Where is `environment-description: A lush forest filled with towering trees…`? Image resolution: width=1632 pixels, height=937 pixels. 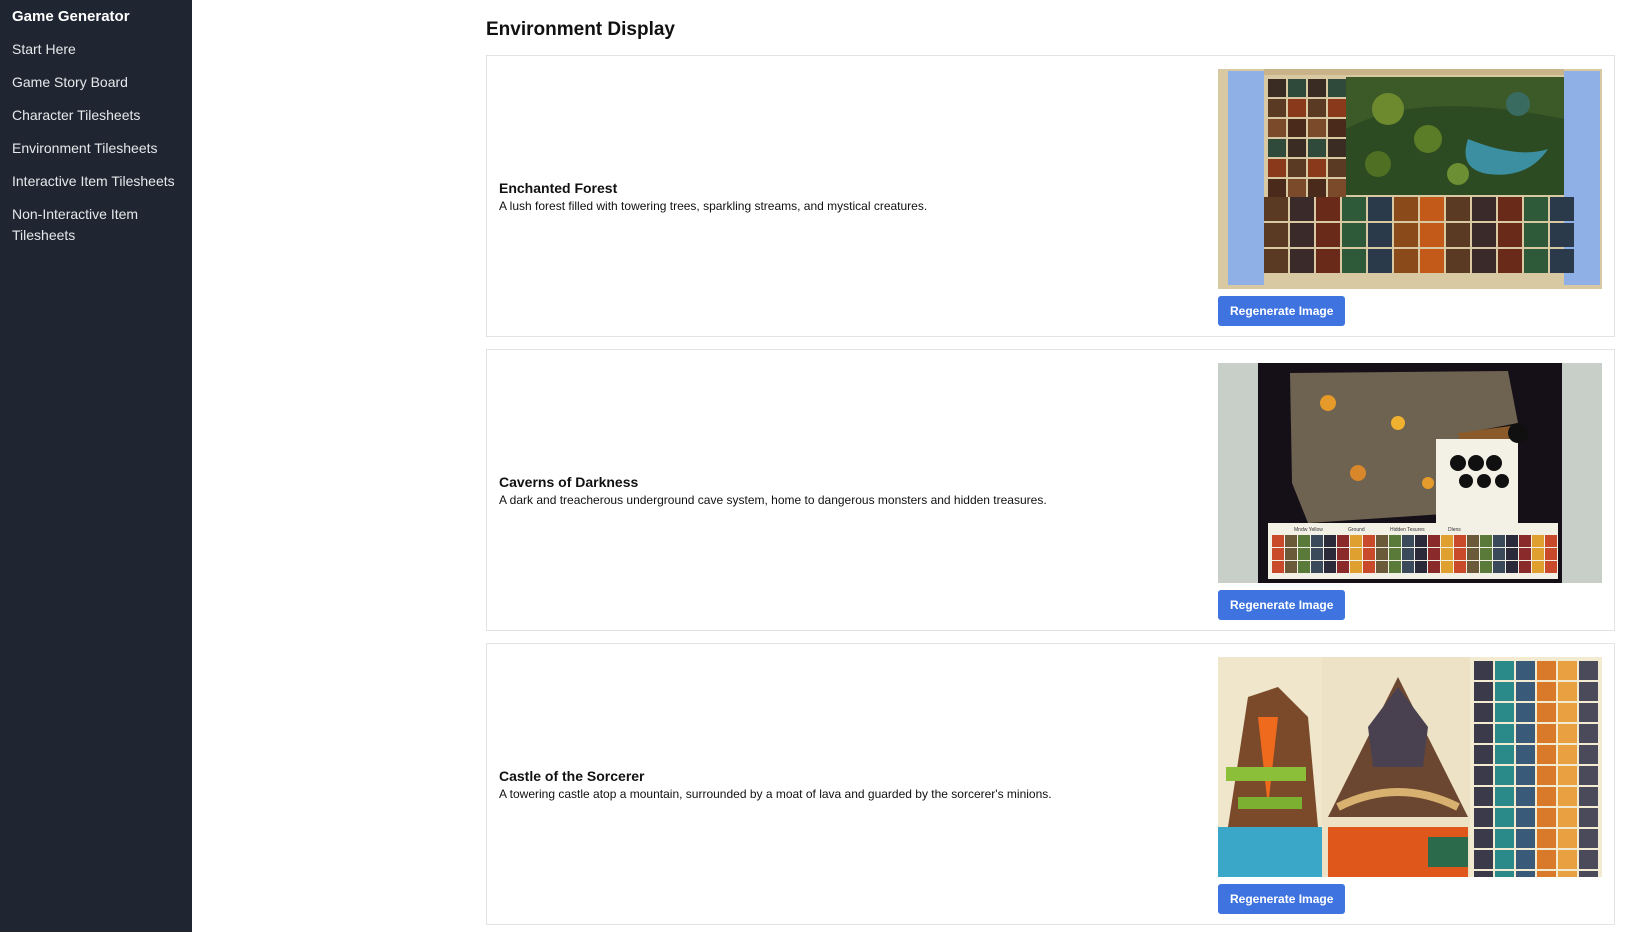
environment-description: A lush forest filled with towering trees… is located at coordinates (713, 205).